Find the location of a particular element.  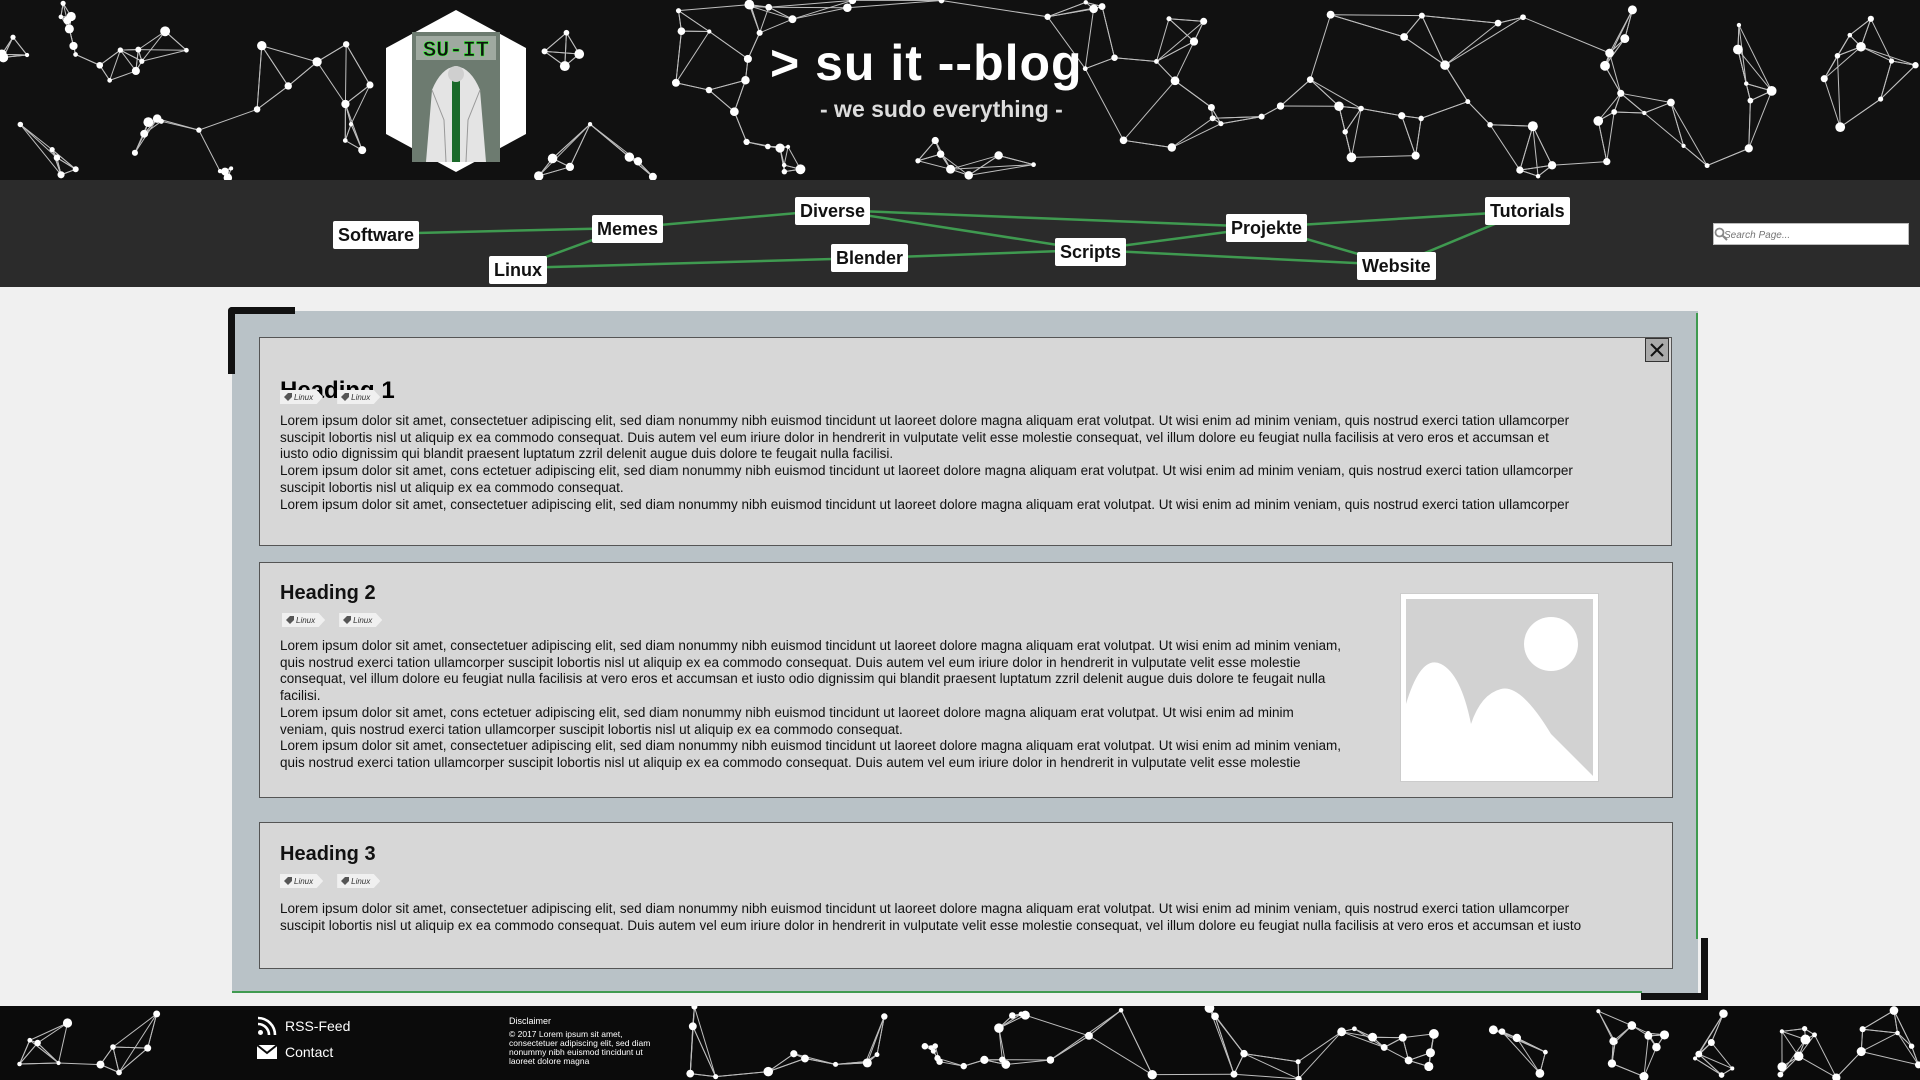

nav-item-website: Website is located at coordinates (1396, 266).